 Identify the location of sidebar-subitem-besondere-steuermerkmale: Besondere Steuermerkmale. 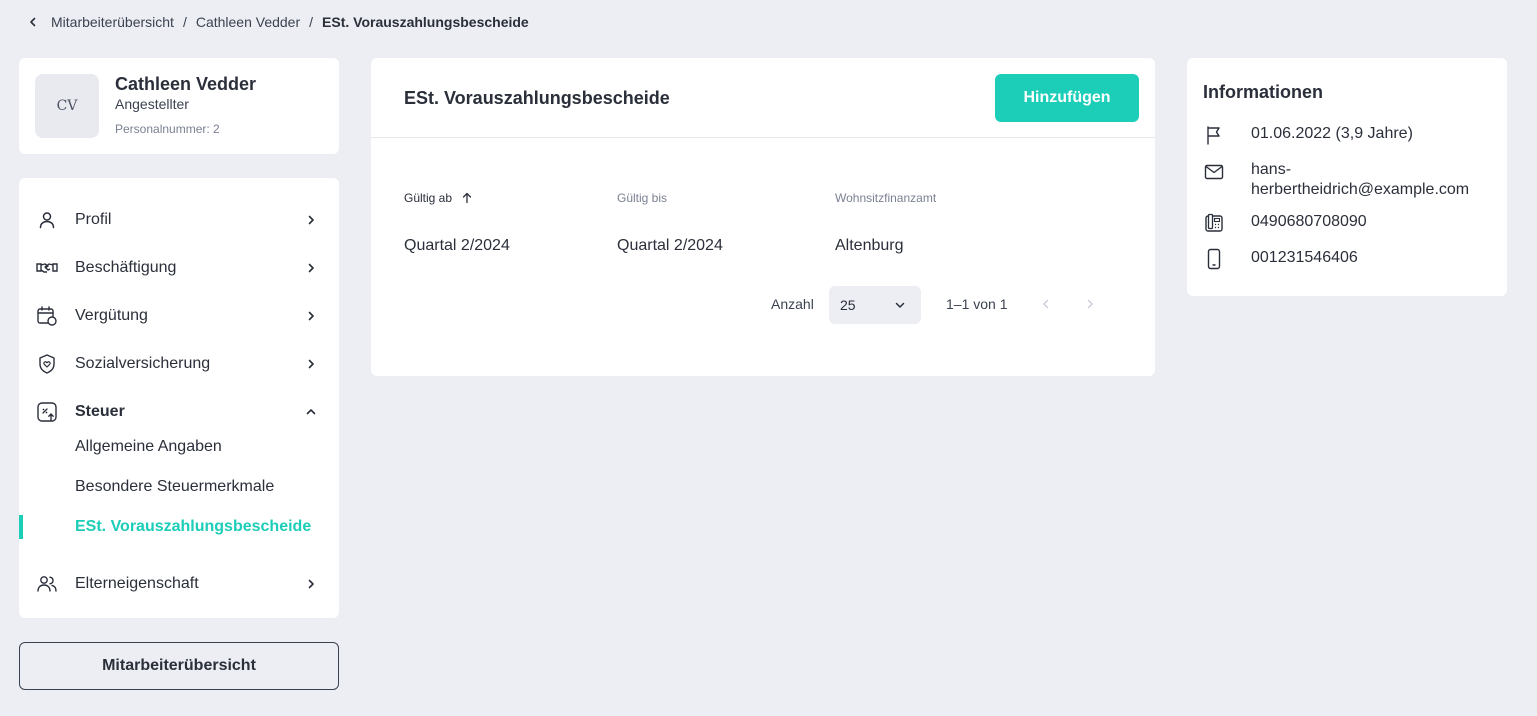
(179, 487).